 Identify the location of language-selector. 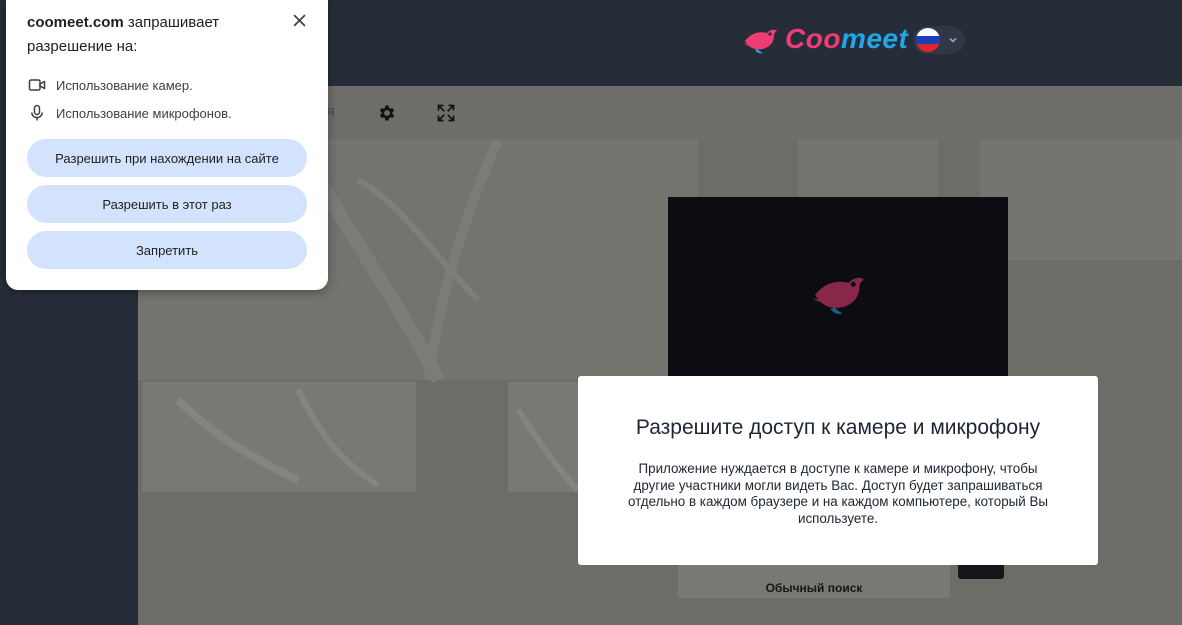
(939, 40).